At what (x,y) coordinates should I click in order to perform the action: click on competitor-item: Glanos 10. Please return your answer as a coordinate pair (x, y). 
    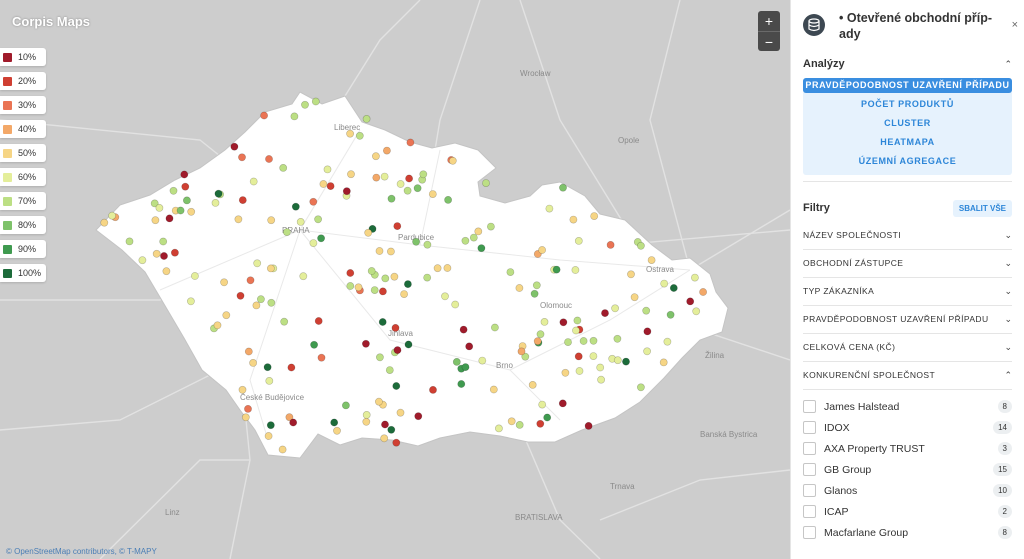
    Looking at the image, I should click on (907, 490).